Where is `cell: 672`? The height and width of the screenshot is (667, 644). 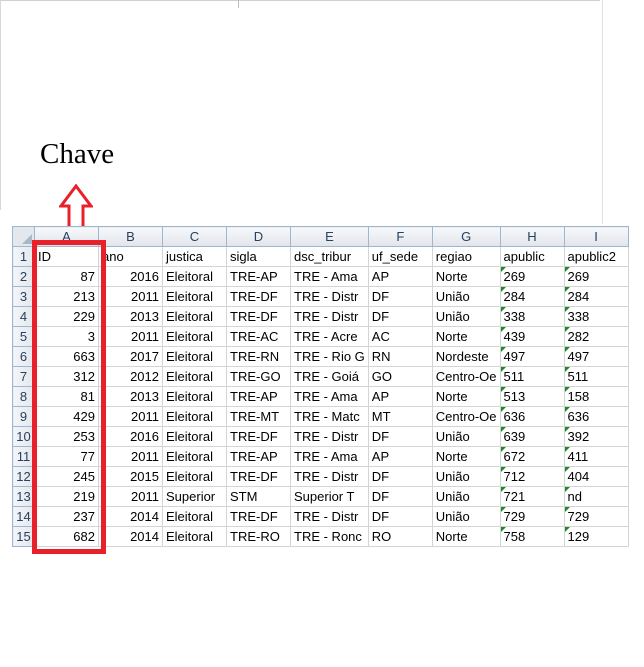 cell: 672 is located at coordinates (532, 456).